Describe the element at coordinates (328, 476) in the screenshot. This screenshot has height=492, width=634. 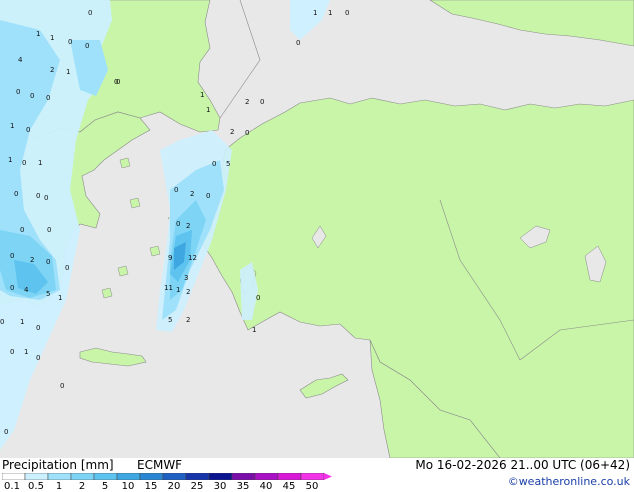
I see `scale-arrow` at that location.